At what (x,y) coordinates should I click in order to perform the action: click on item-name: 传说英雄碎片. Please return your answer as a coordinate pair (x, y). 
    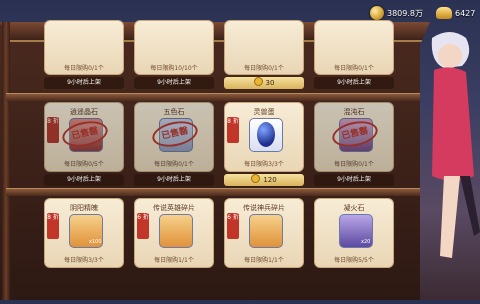
    Looking at the image, I should click on (174, 208).